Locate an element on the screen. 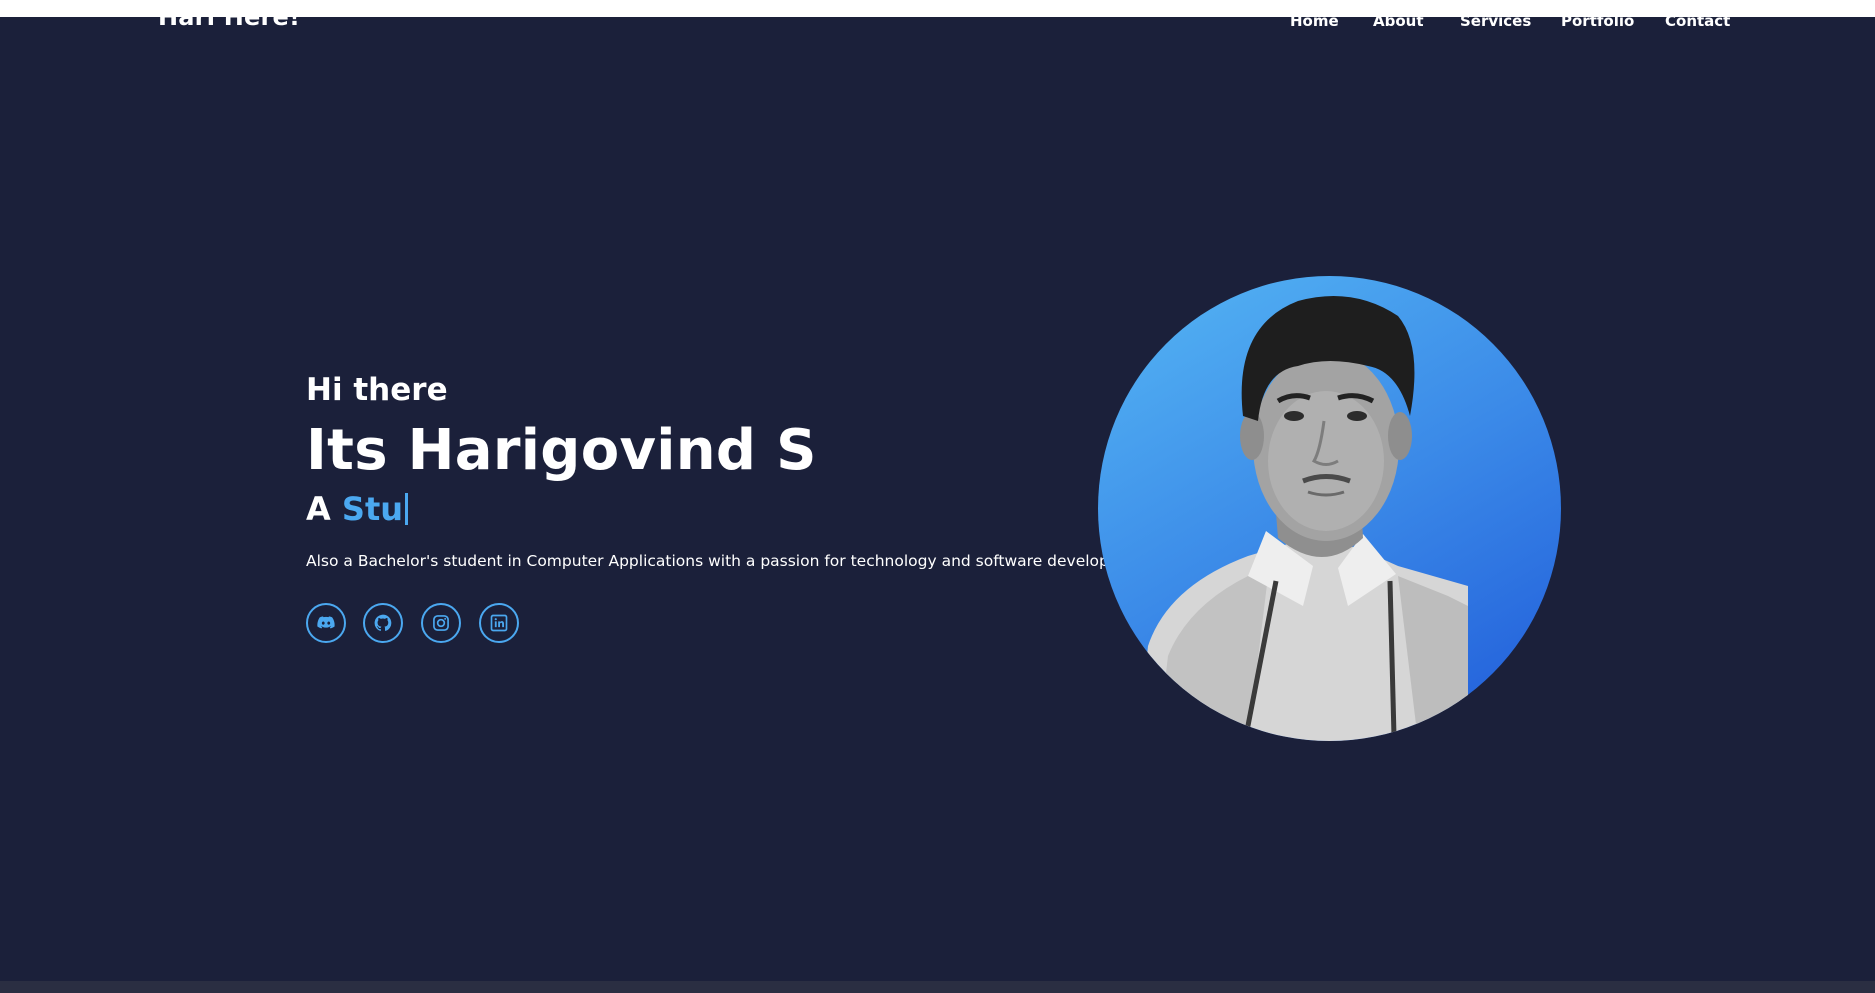 This screenshot has width=1875, height=993. linkedin-link is located at coordinates (499, 623).